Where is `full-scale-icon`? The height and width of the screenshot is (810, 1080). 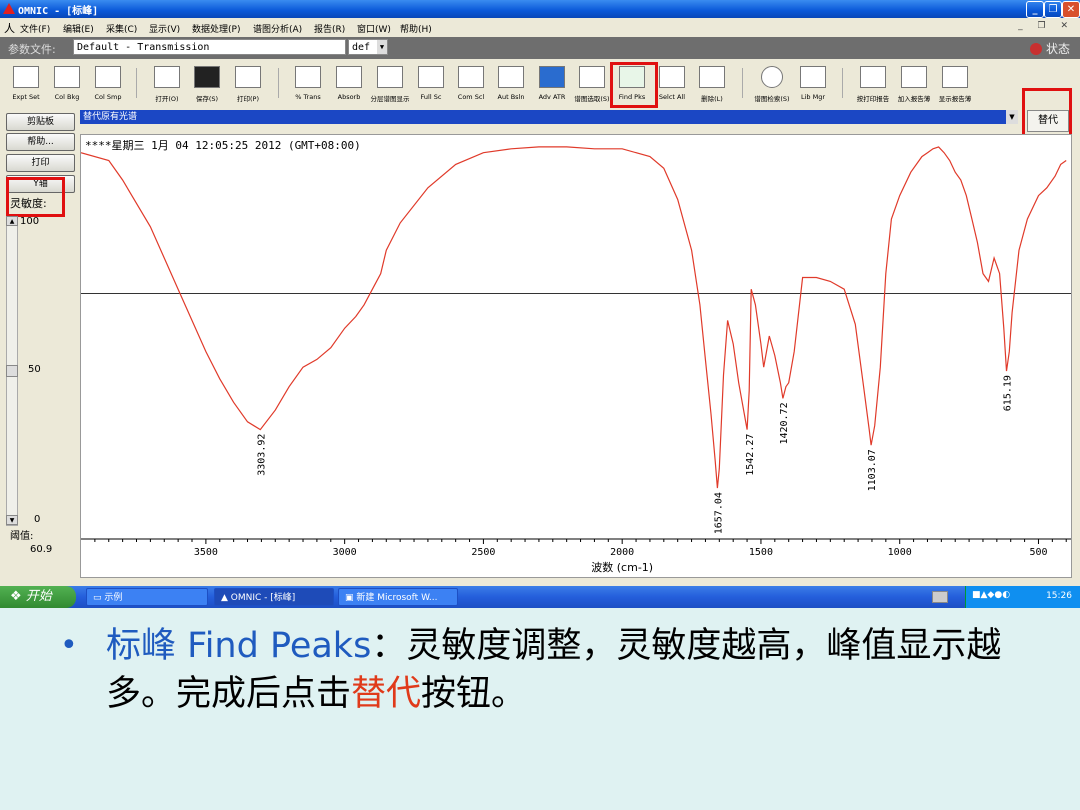 full-scale-icon is located at coordinates (431, 77).